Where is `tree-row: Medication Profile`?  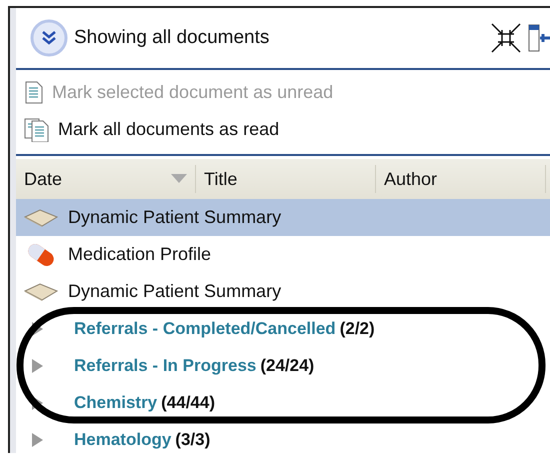
tree-row: Medication Profile is located at coordinates (283, 254).